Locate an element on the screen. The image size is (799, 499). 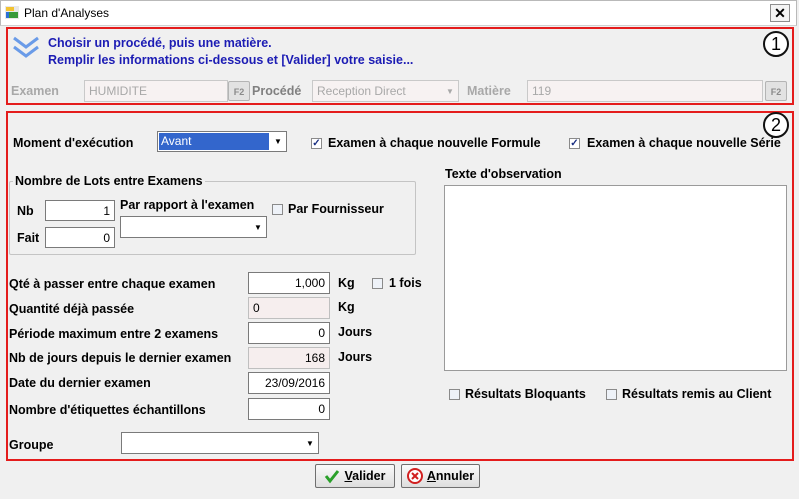
groupe-select: ▼ is located at coordinates (220, 443).